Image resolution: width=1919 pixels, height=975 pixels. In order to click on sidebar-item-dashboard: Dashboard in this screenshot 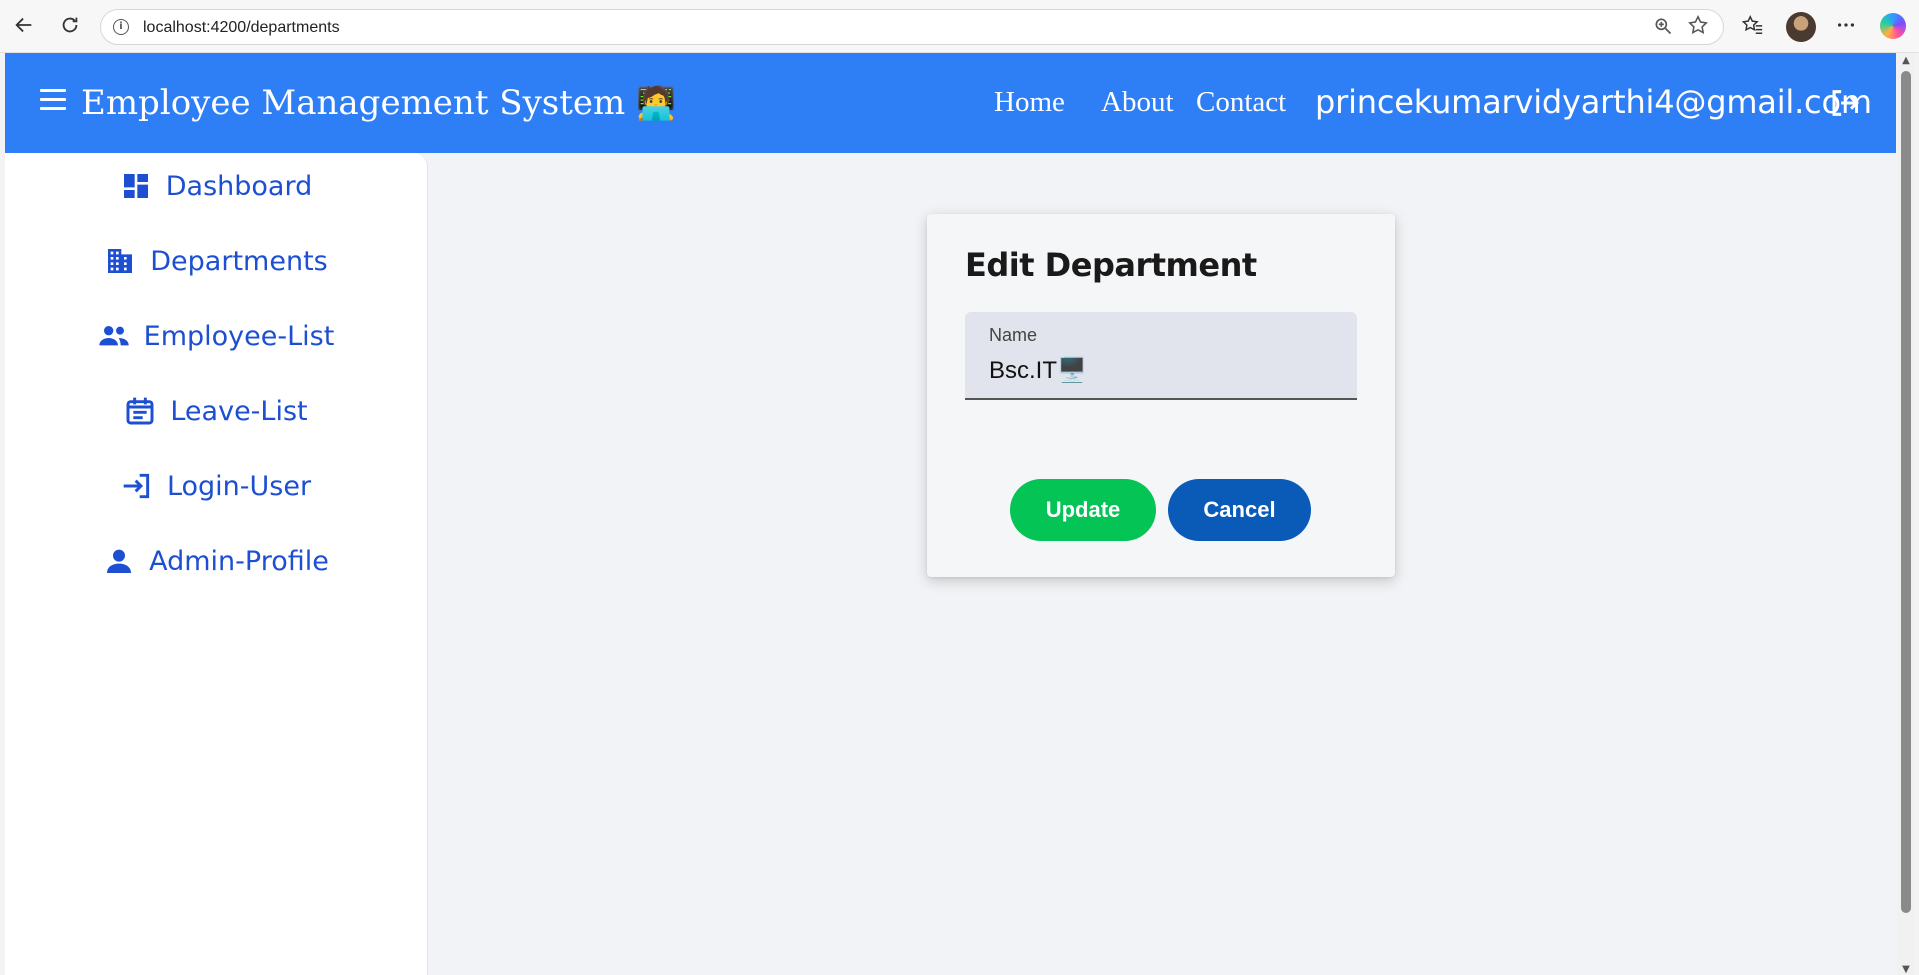, I will do `click(216, 186)`.